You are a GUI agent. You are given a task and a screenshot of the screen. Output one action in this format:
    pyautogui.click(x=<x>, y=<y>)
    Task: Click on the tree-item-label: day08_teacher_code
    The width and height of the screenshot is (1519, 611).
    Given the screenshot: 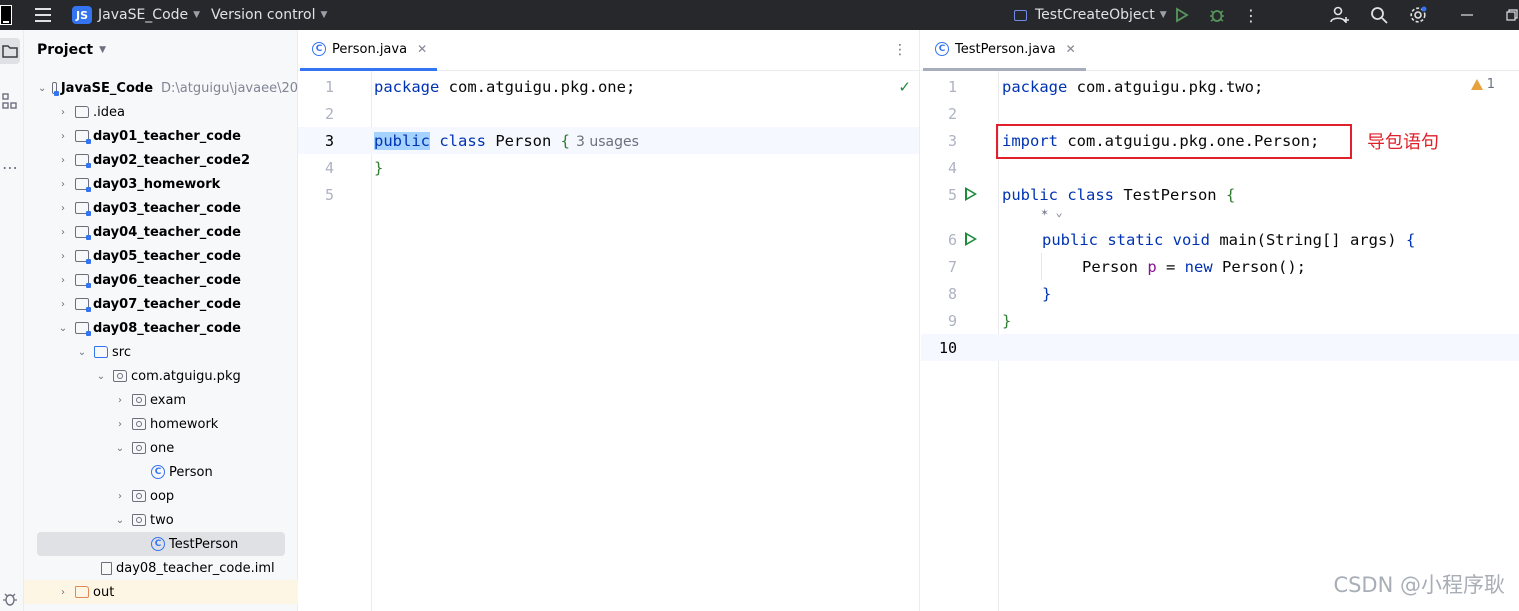 What is the action you would take?
    pyautogui.click(x=167, y=328)
    